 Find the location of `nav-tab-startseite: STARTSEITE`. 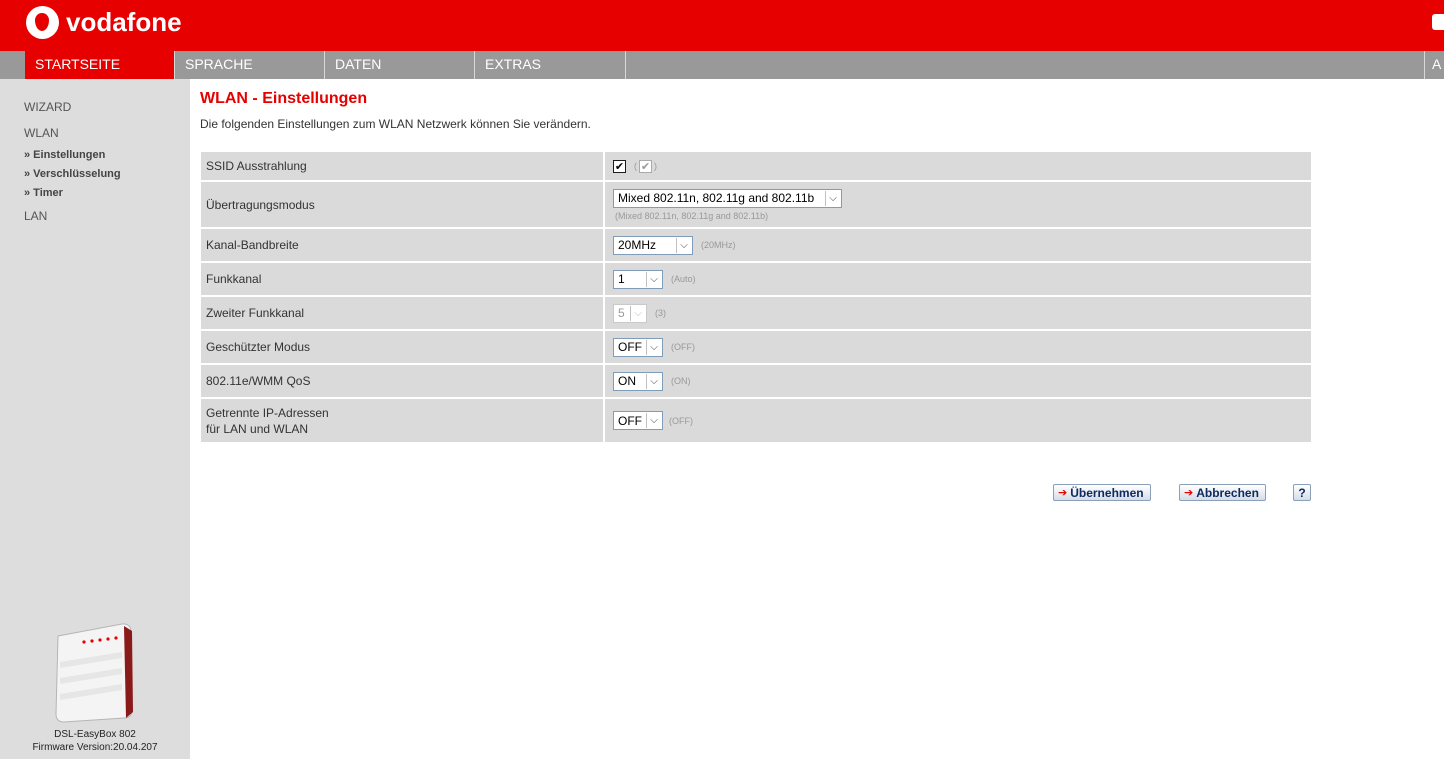

nav-tab-startseite: STARTSEITE is located at coordinates (100, 65).